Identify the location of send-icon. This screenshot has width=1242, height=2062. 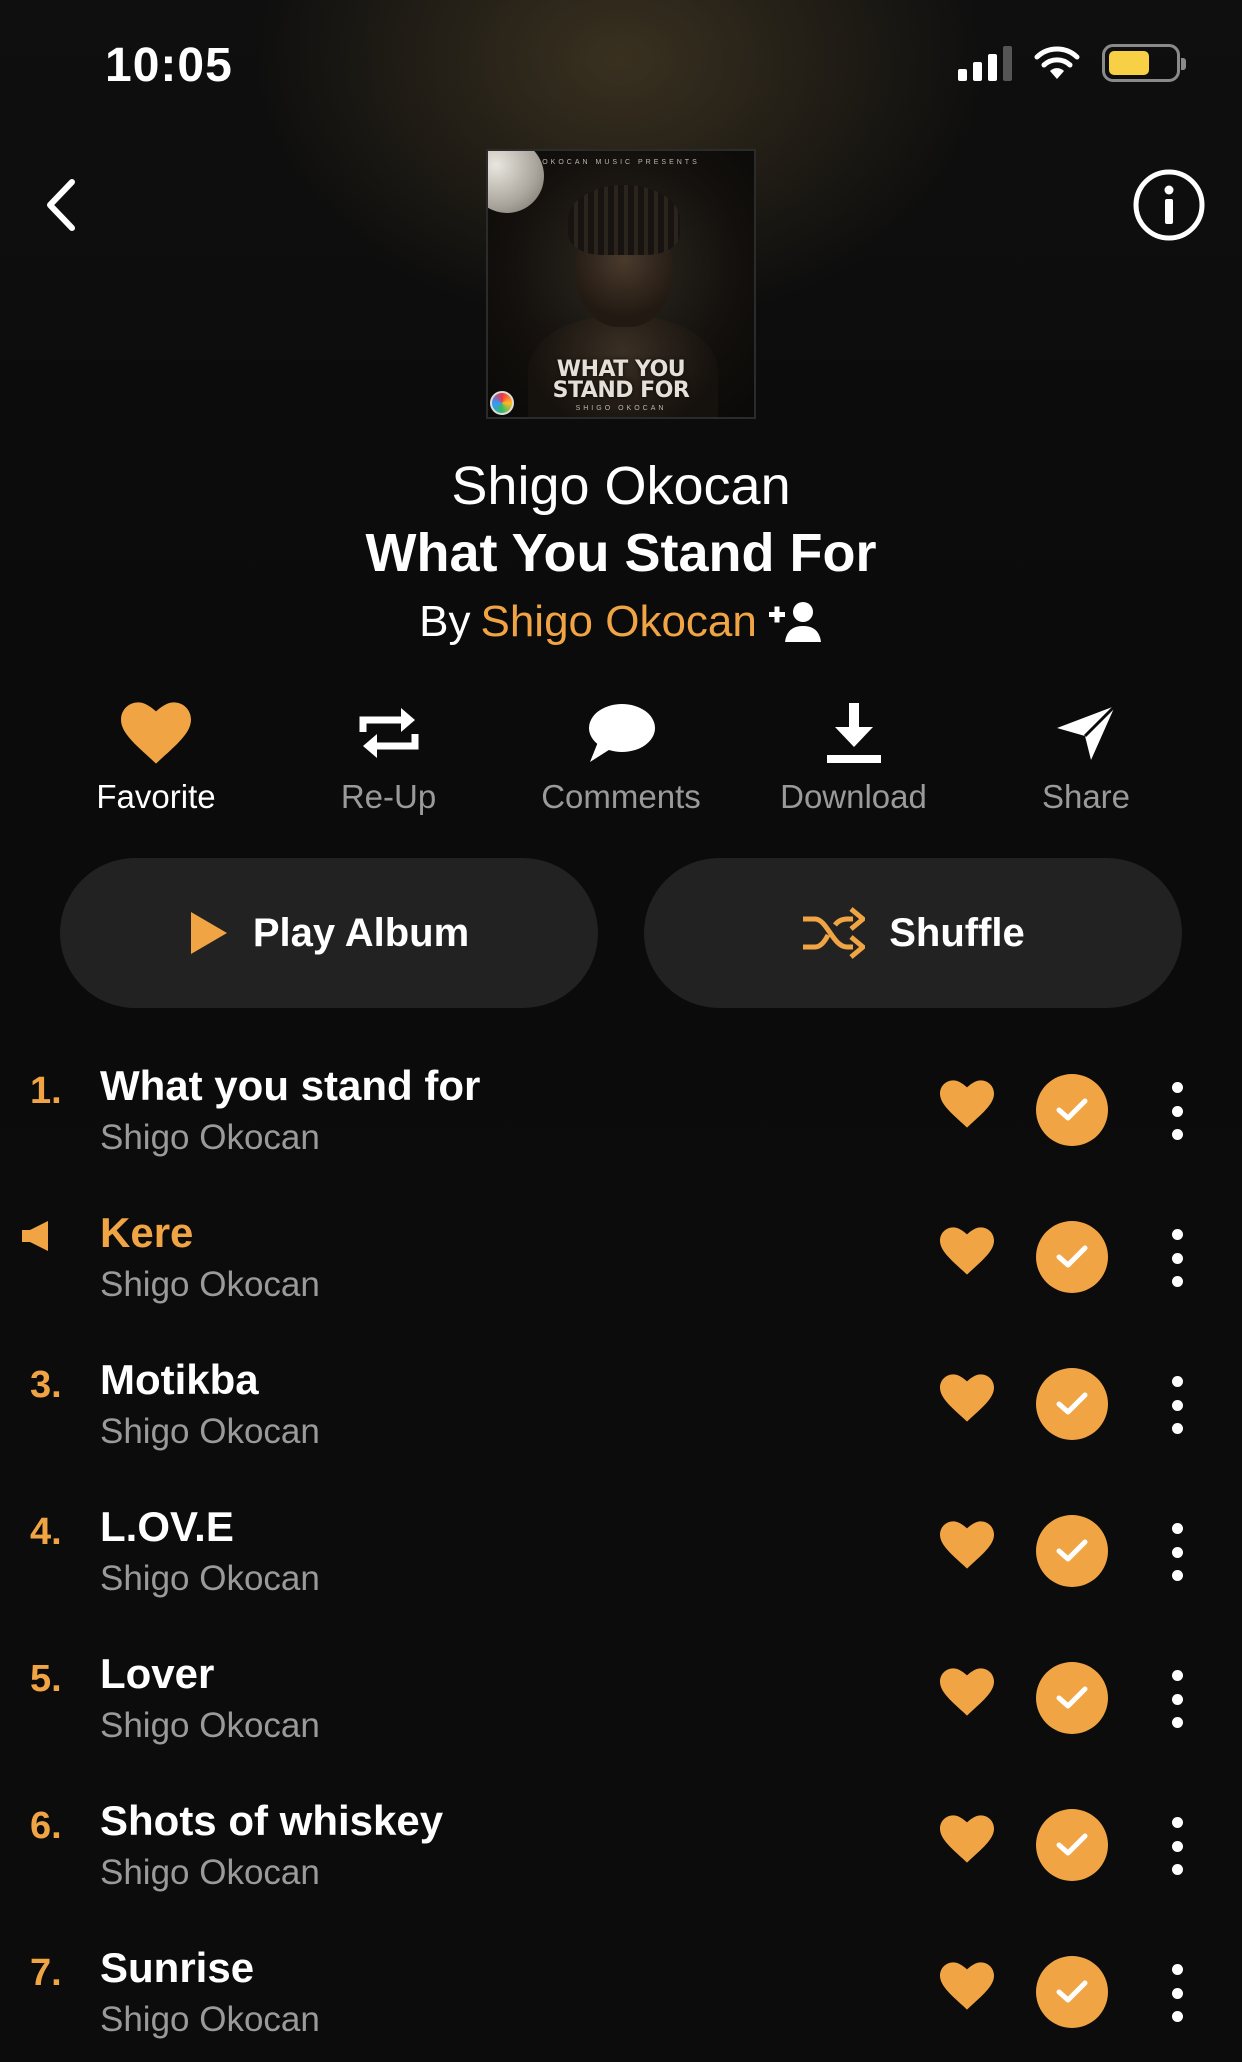
(1087, 732).